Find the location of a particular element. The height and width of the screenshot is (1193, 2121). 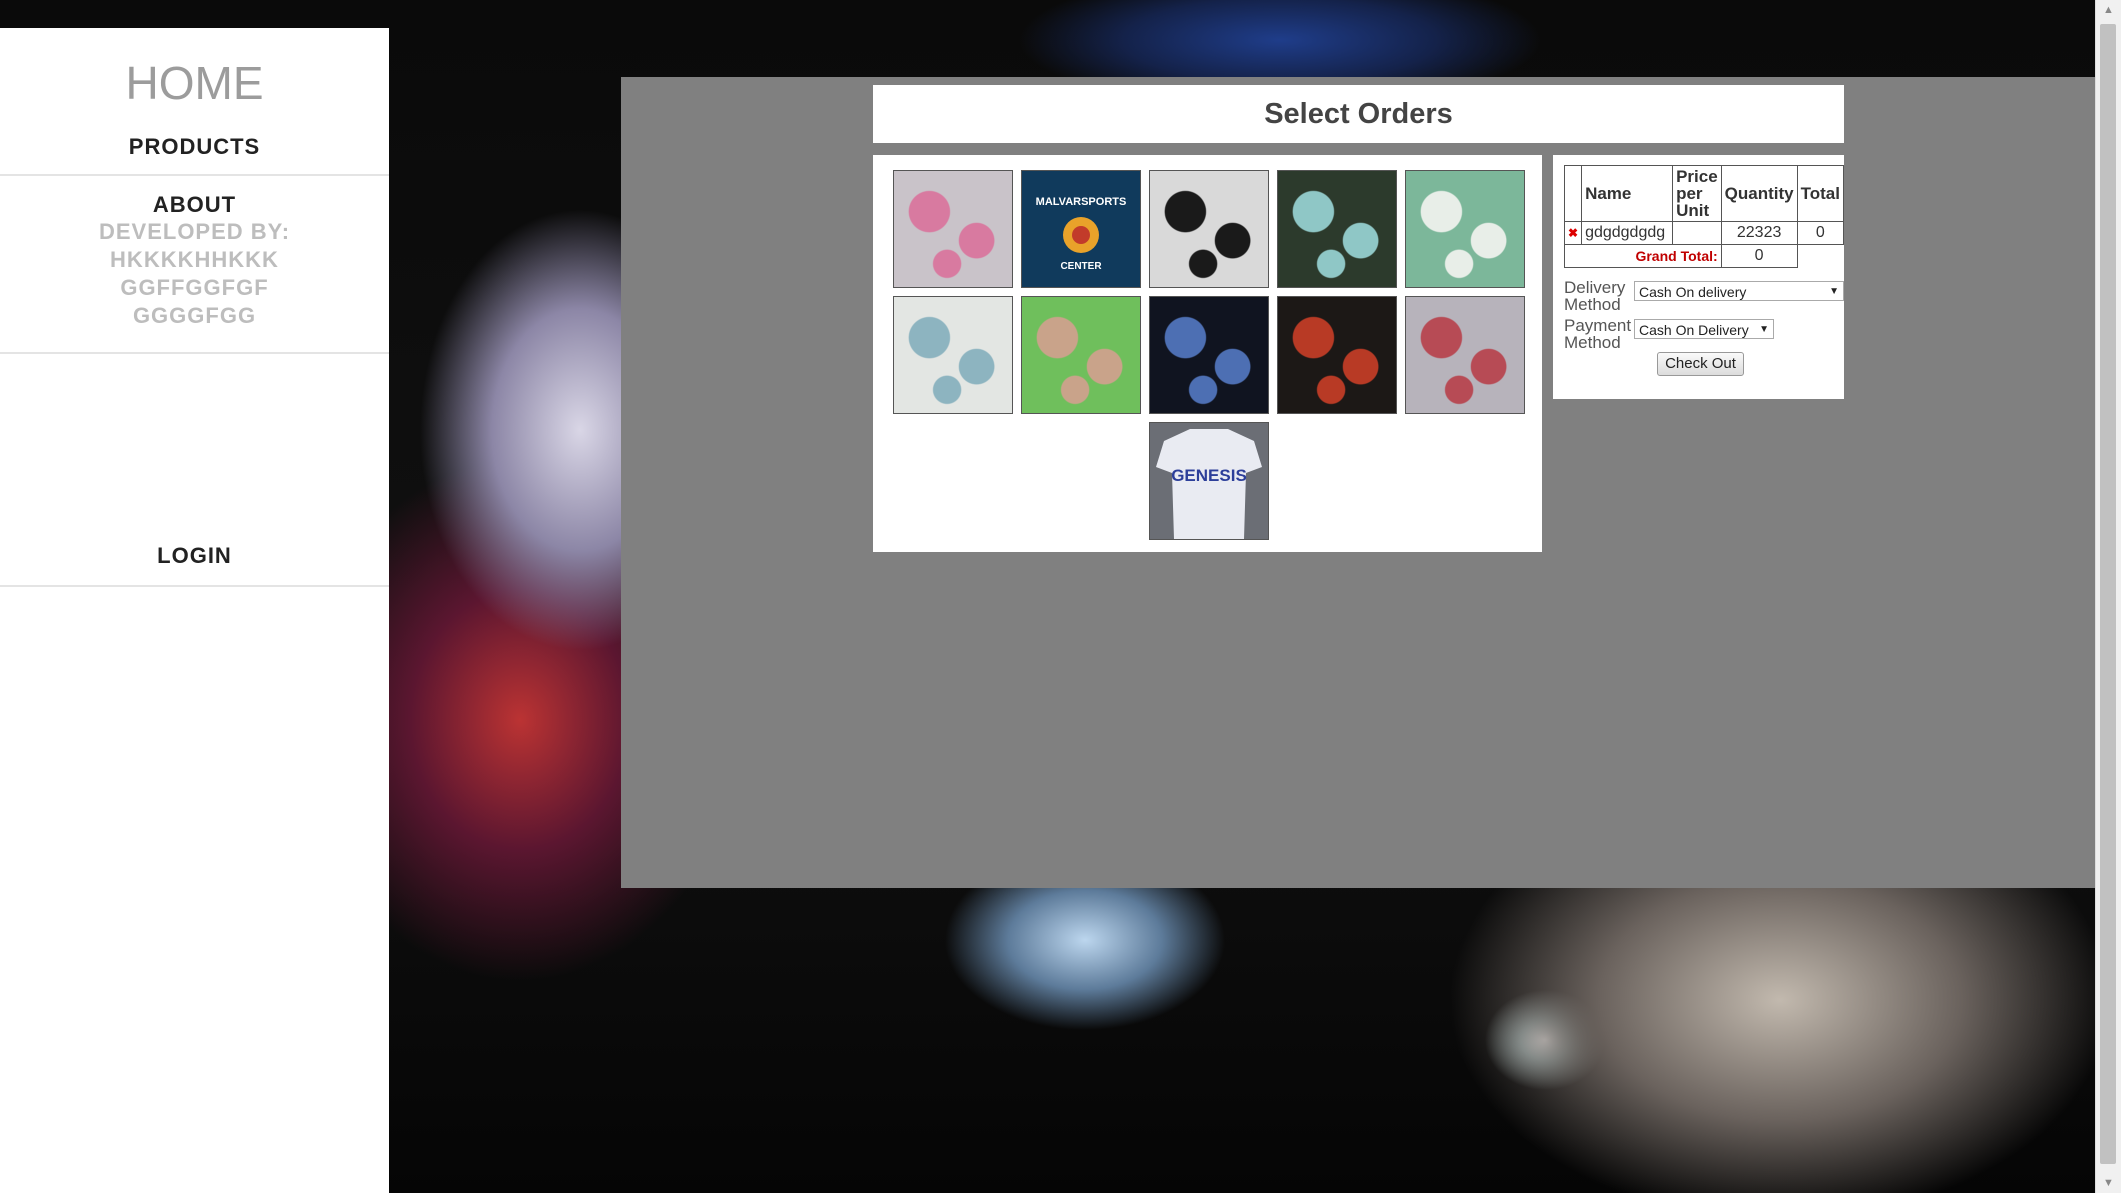

scroll-down-icon: ▼ is located at coordinates (2108, 1183).